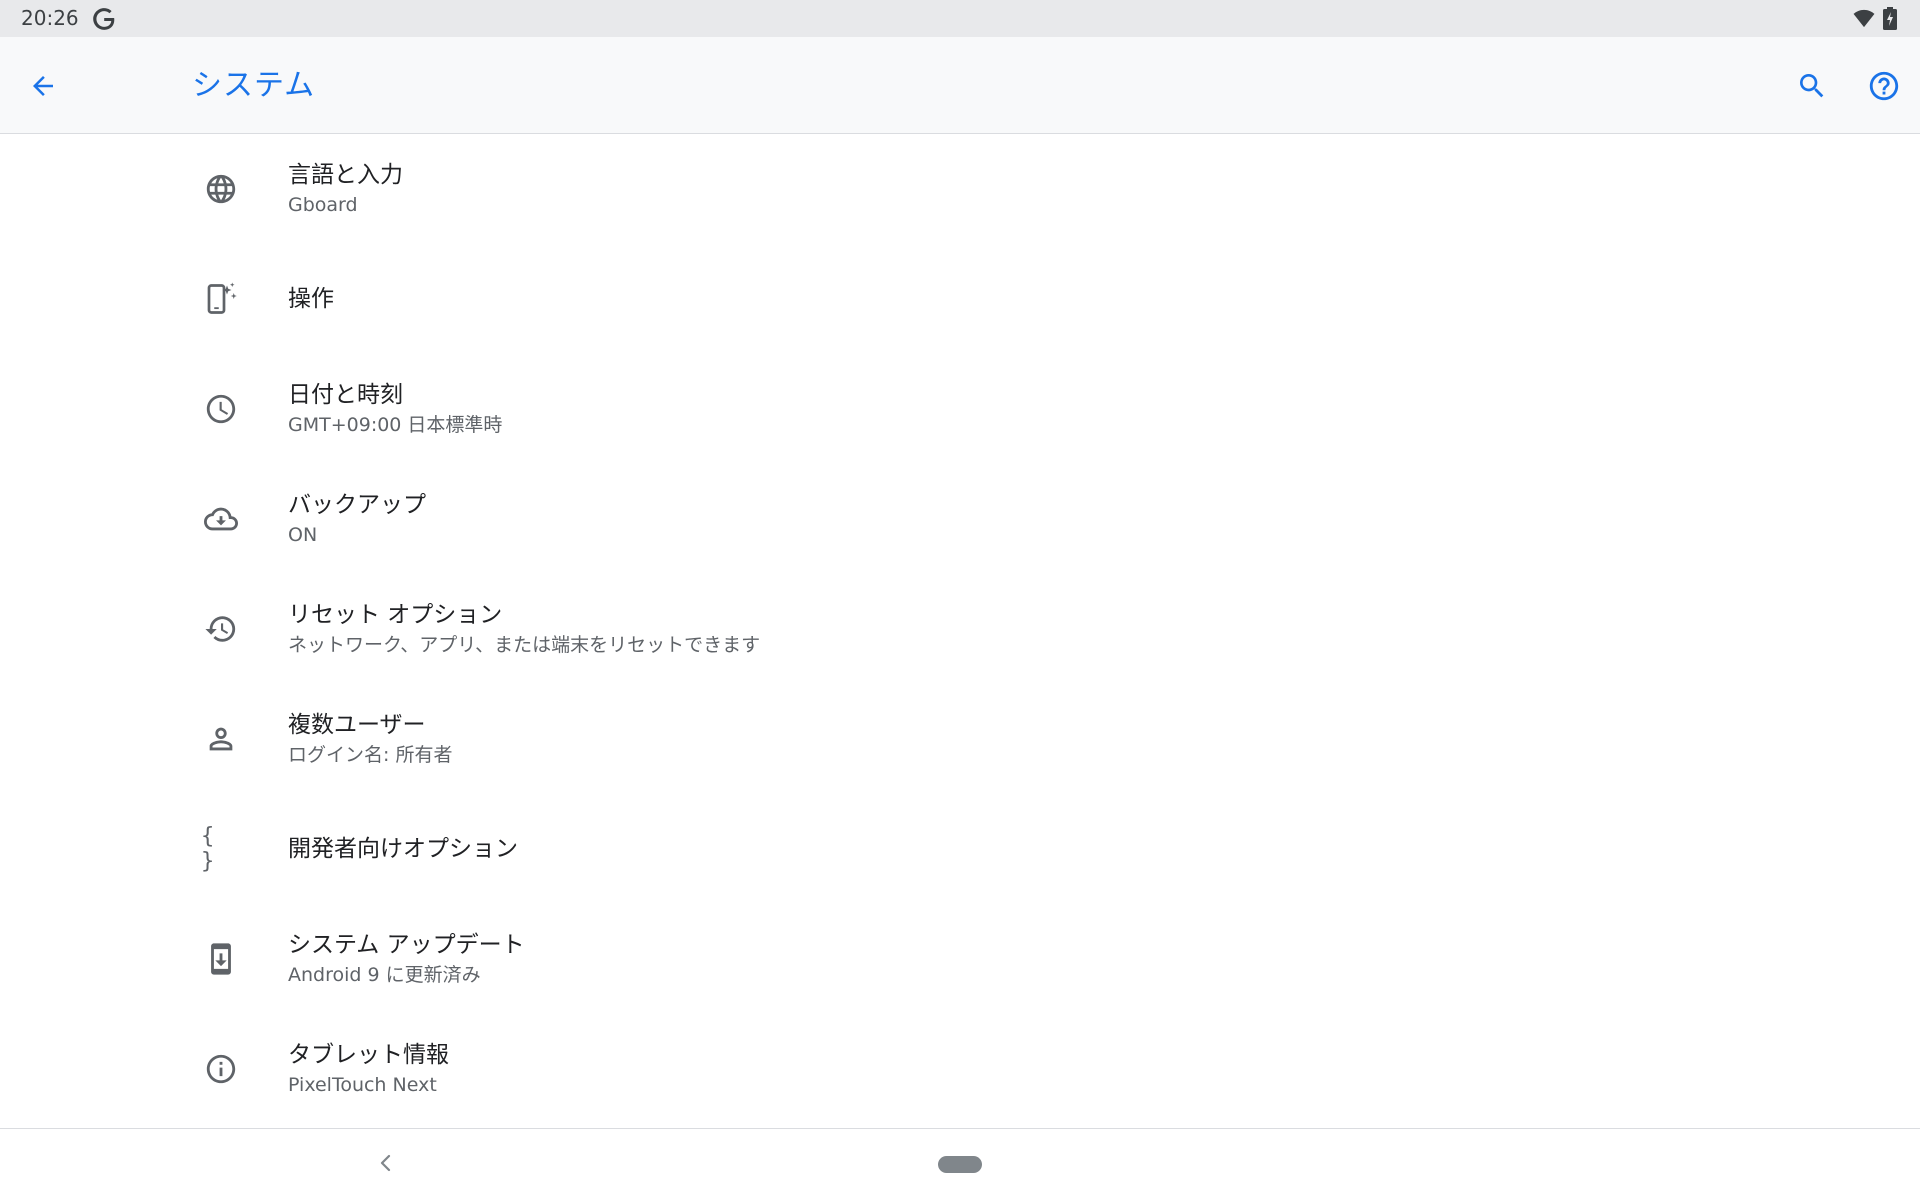 This screenshot has width=1920, height=1200. I want to click on braces-glyph: { }, so click(209, 849).